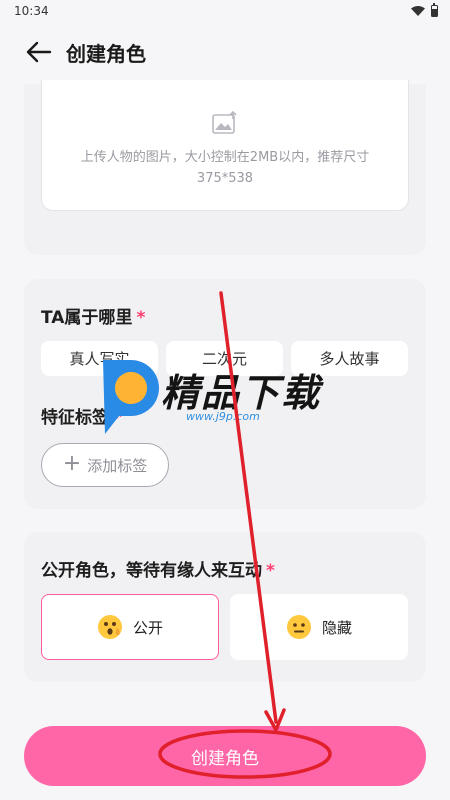  I want to click on belong-section-title: TA属于哪里 *, so click(93, 315).